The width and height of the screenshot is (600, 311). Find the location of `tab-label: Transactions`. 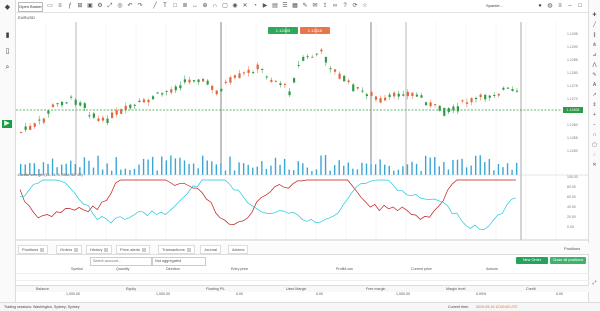

tab-label: Transactions is located at coordinates (173, 249).